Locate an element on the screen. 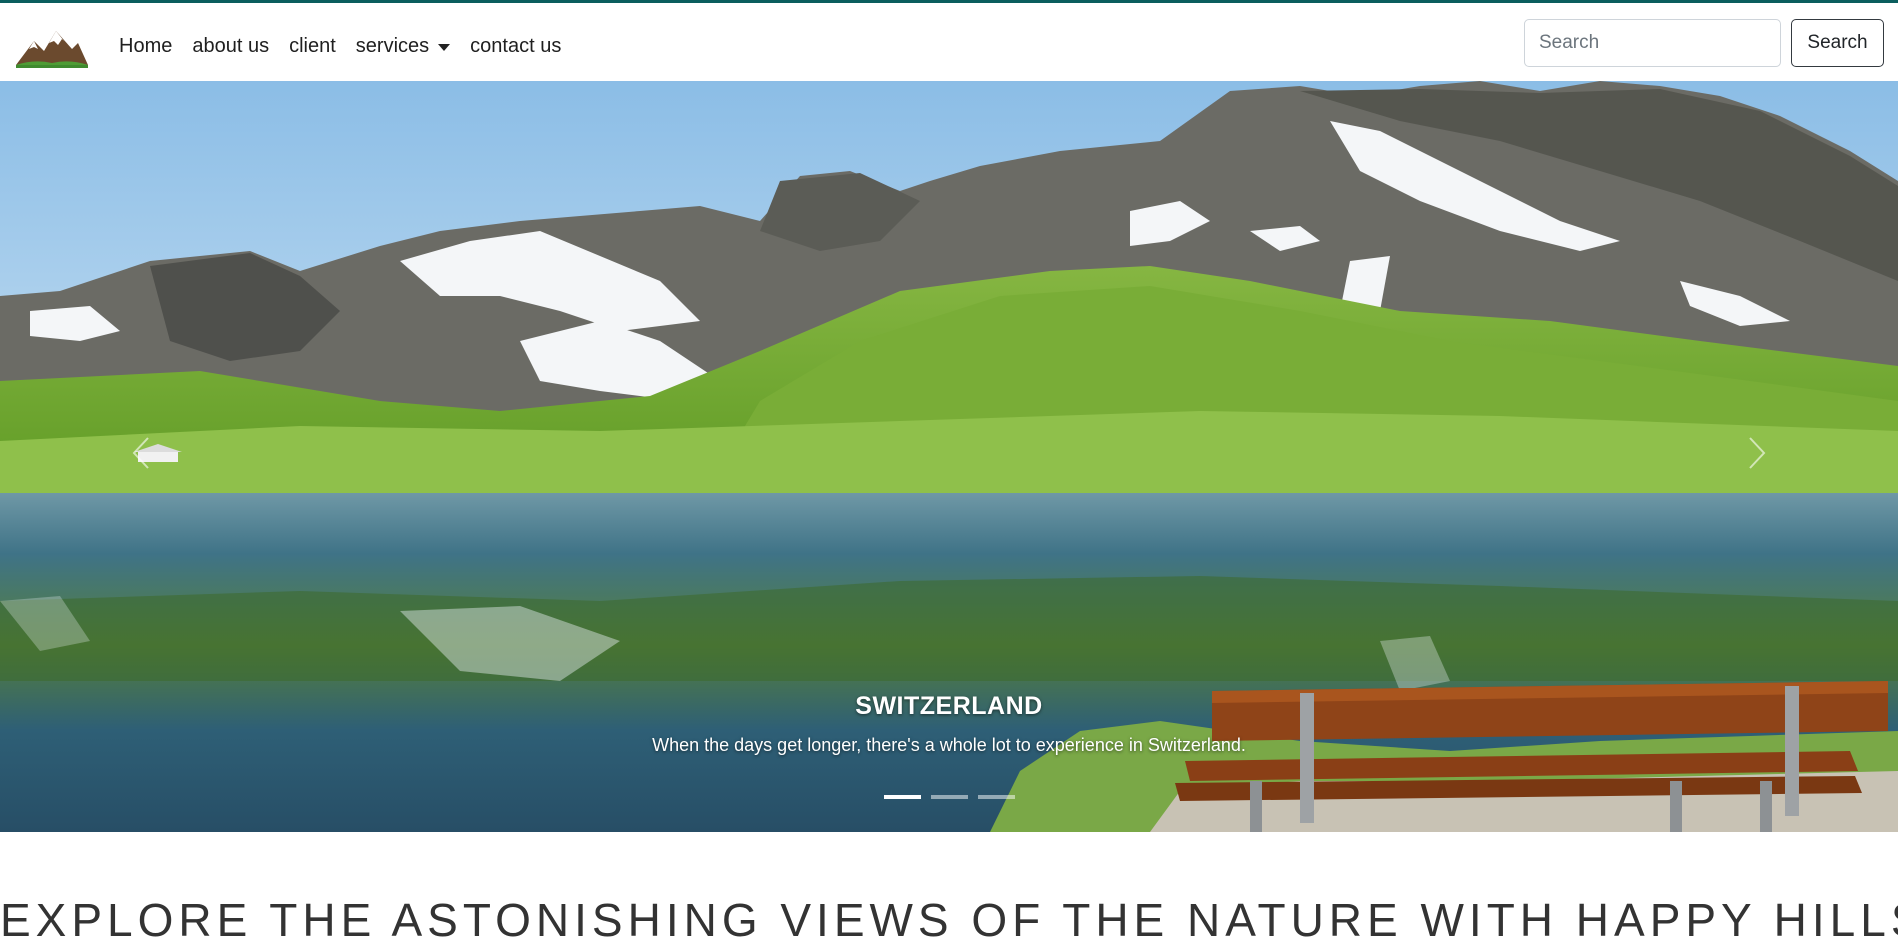 Image resolution: width=1898 pixels, height=947 pixels. nav-home-link: Home is located at coordinates (145, 46).